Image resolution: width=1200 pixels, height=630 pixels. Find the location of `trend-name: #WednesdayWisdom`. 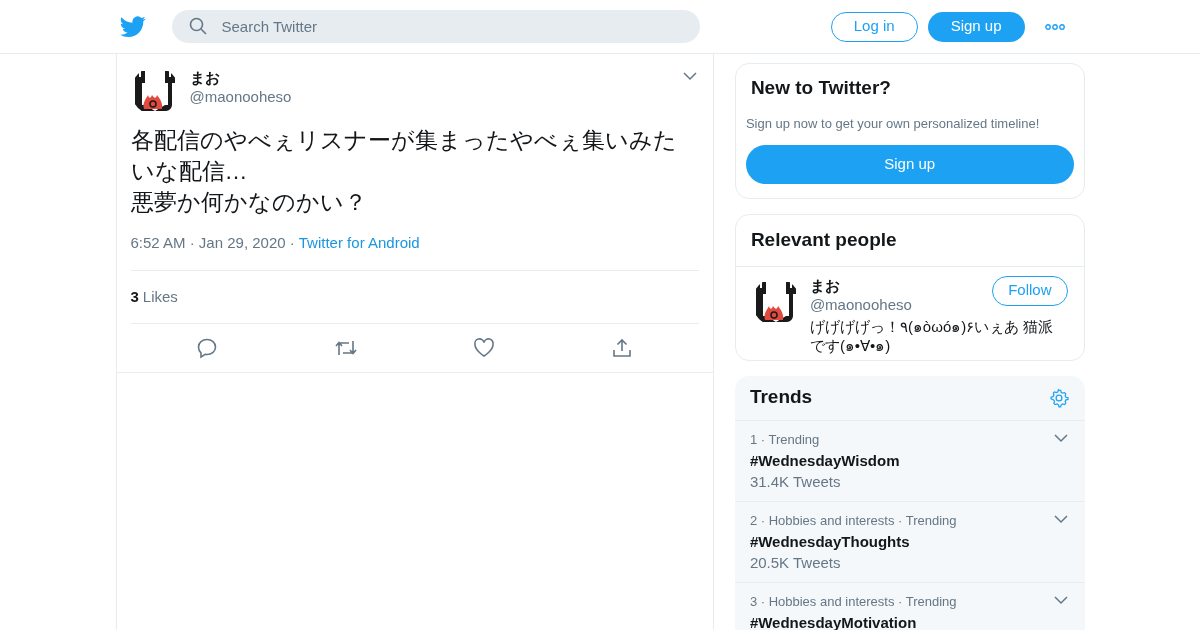

trend-name: #WednesdayWisdom is located at coordinates (824, 460).